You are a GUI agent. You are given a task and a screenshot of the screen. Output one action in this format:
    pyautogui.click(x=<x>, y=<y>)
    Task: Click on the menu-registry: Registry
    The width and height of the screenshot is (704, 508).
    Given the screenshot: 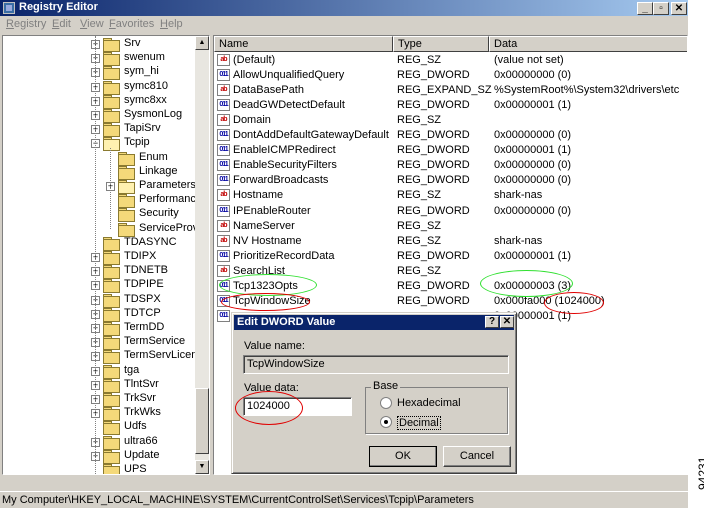 What is the action you would take?
    pyautogui.click(x=26, y=24)
    